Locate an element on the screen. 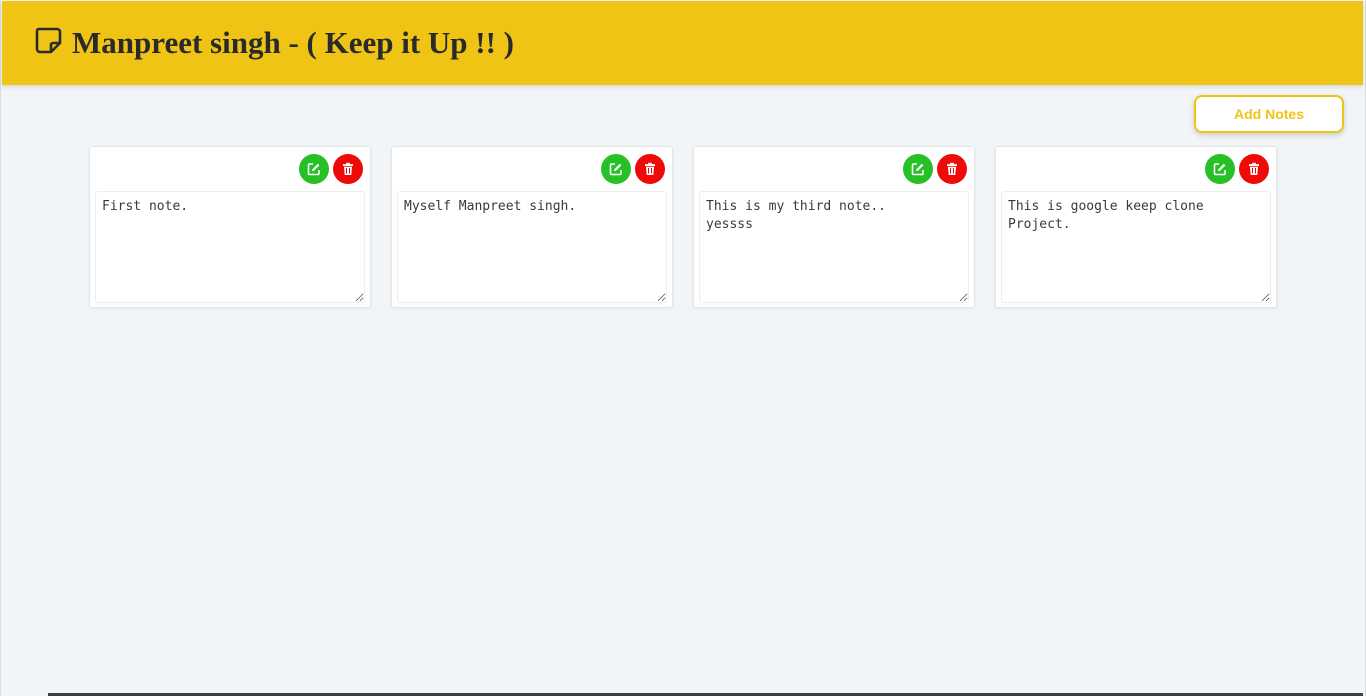 The height and width of the screenshot is (696, 1366). note-card: This is my third note.. yessss is located at coordinates (834, 227).